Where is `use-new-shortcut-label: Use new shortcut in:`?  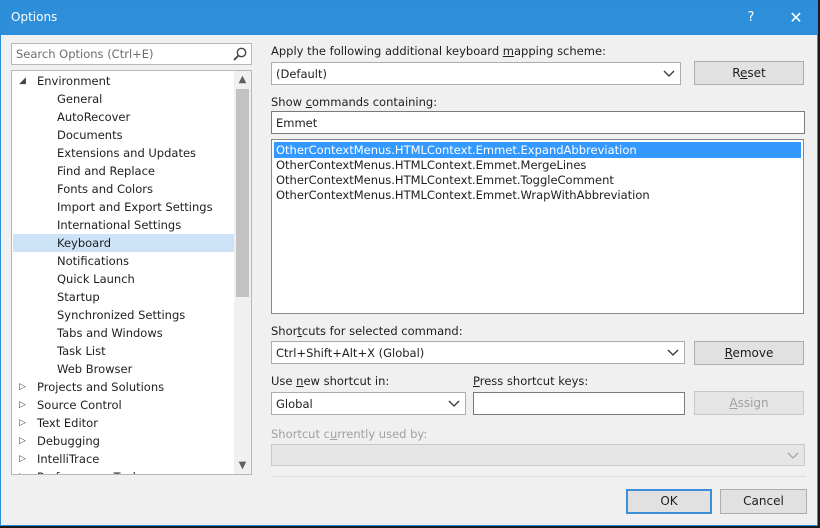
use-new-shortcut-label: Use new shortcut in: is located at coordinates (330, 381).